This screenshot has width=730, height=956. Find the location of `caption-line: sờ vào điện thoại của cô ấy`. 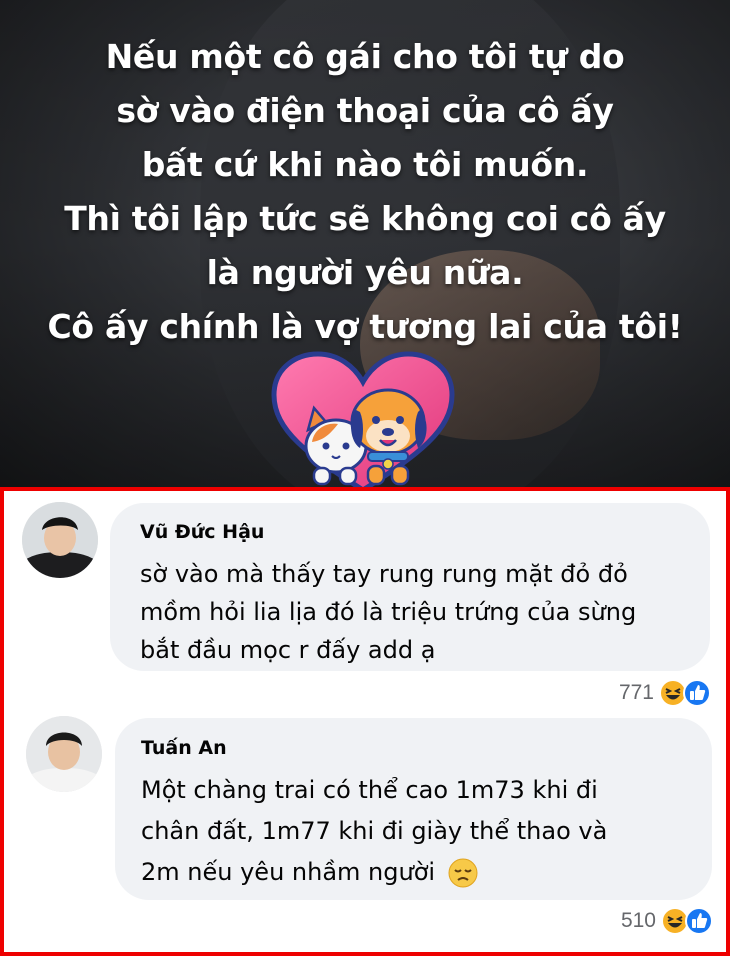

caption-line: sờ vào điện thoại của cô ấy is located at coordinates (365, 110).